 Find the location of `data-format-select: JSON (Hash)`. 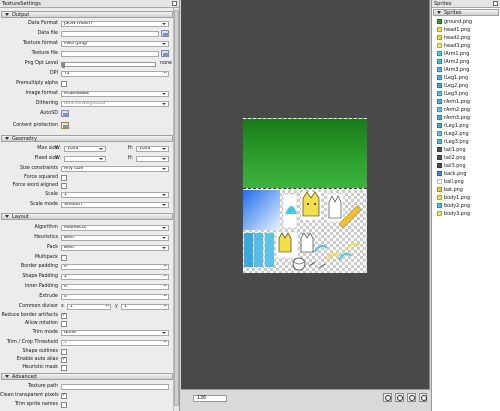

data-format-select: JSON (Hash) is located at coordinates (115, 24).